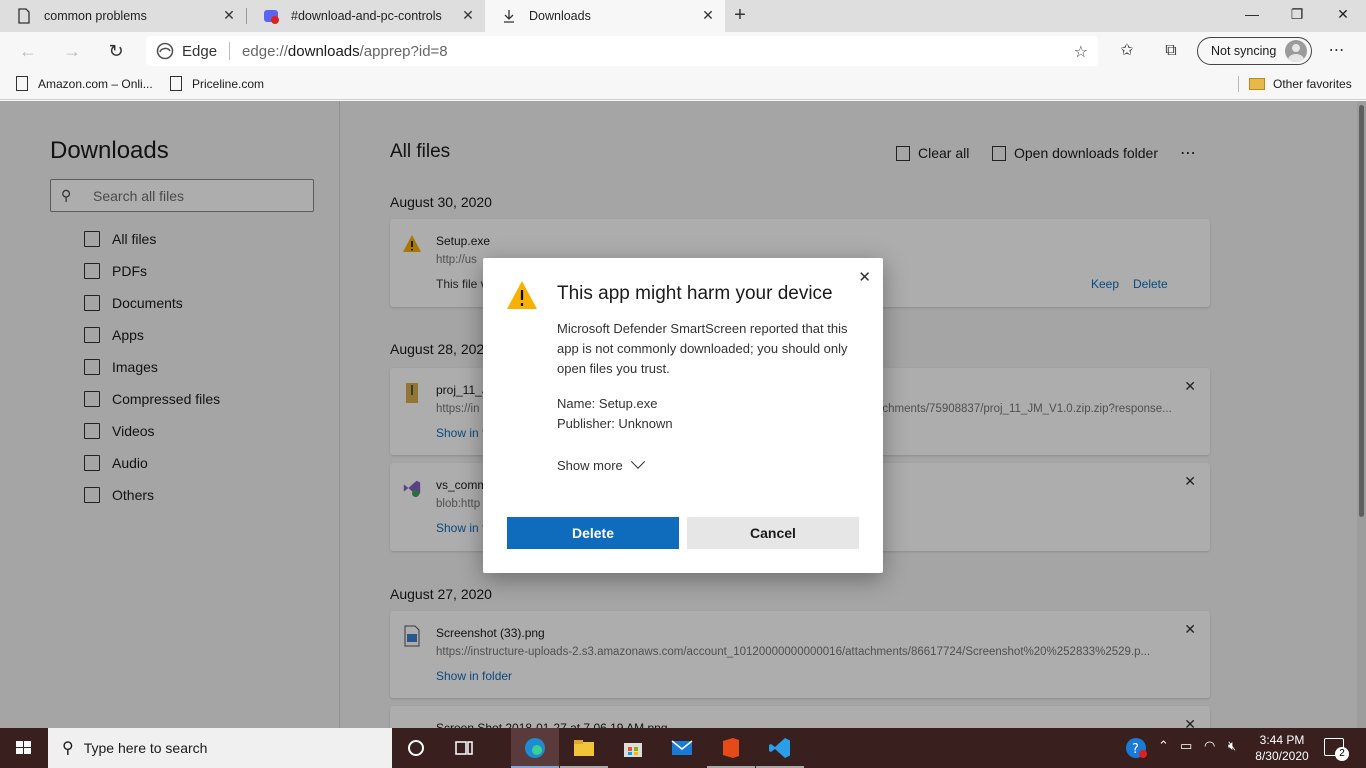 The image size is (1366, 768). I want to click on omnibox-separator, so click(230, 51).